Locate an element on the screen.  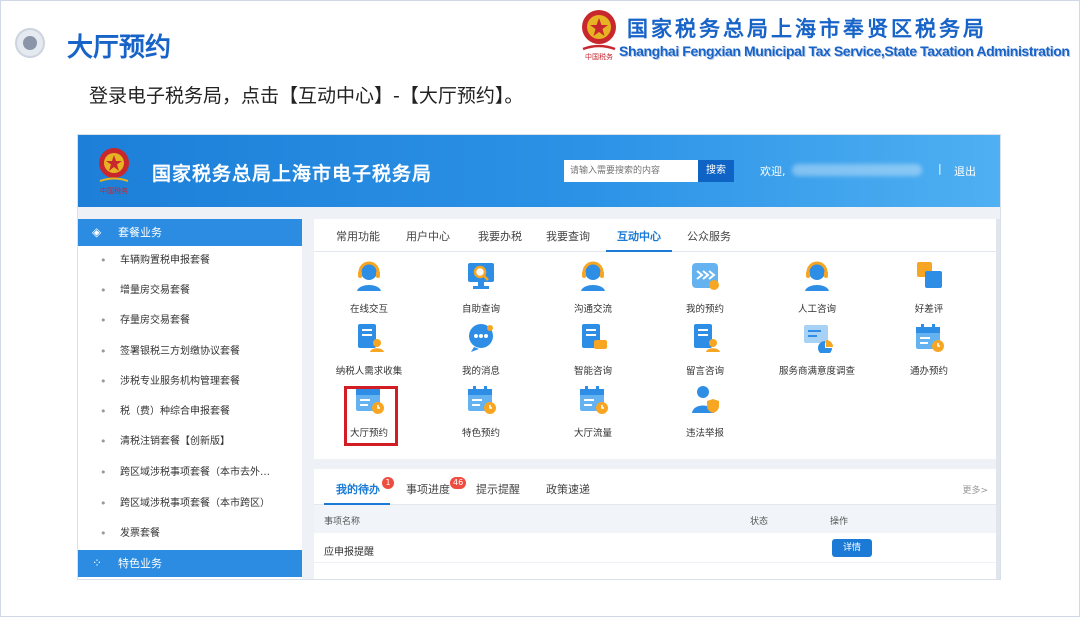
function-label: 我的消息 is located at coordinates (480, 371).